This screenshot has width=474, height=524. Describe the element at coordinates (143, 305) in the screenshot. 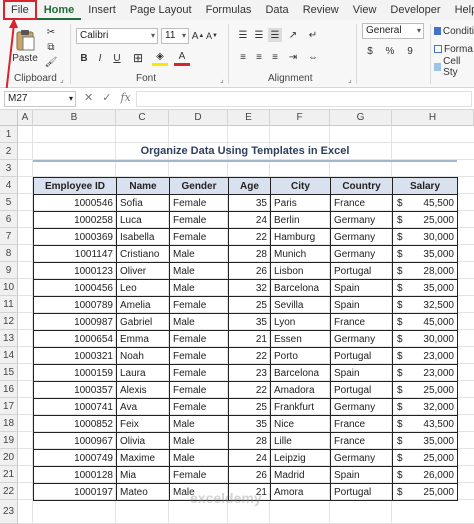

I see `table-cell: Amelia` at that location.